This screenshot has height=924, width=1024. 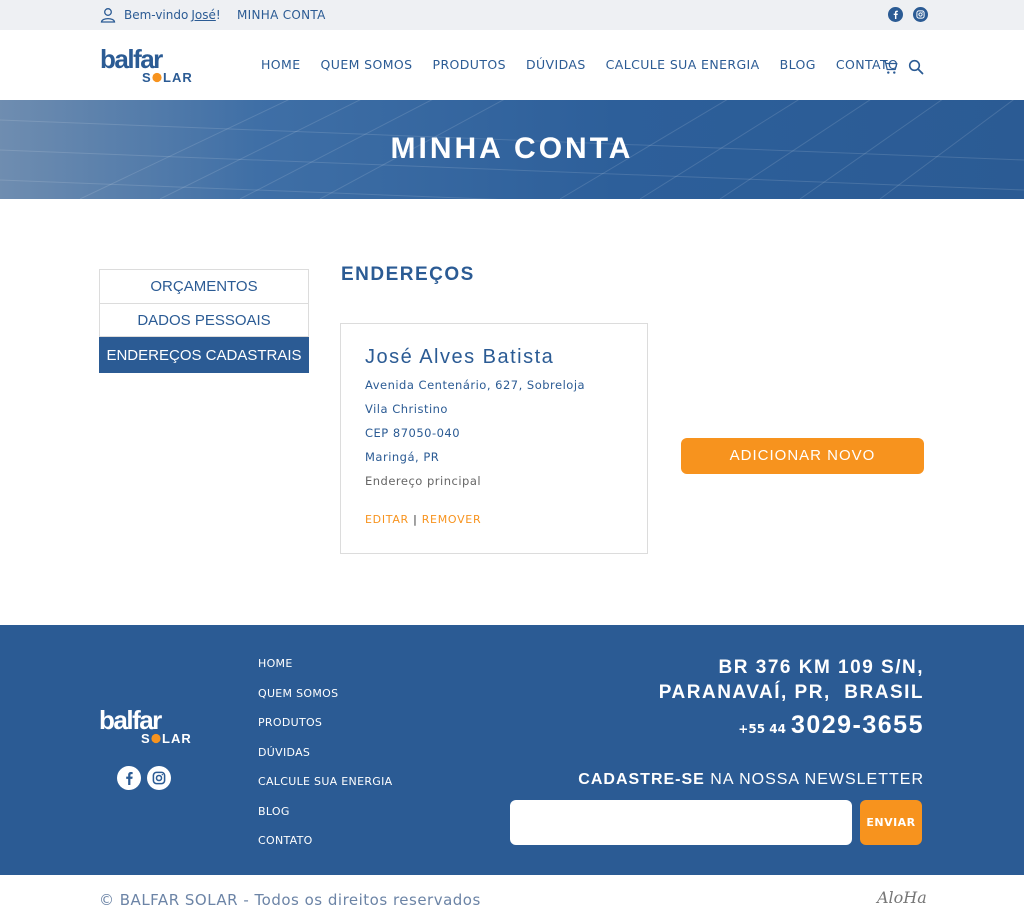 I want to click on section-title: ENDEREÇOS, so click(x=408, y=274).